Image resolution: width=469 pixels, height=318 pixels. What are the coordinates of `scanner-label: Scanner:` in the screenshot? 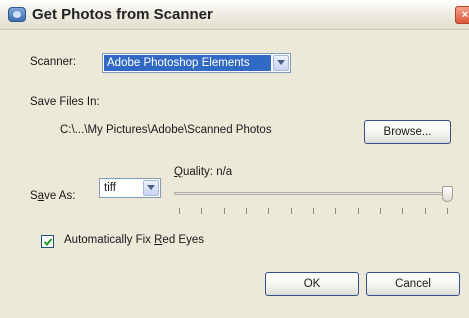 It's located at (53, 62).